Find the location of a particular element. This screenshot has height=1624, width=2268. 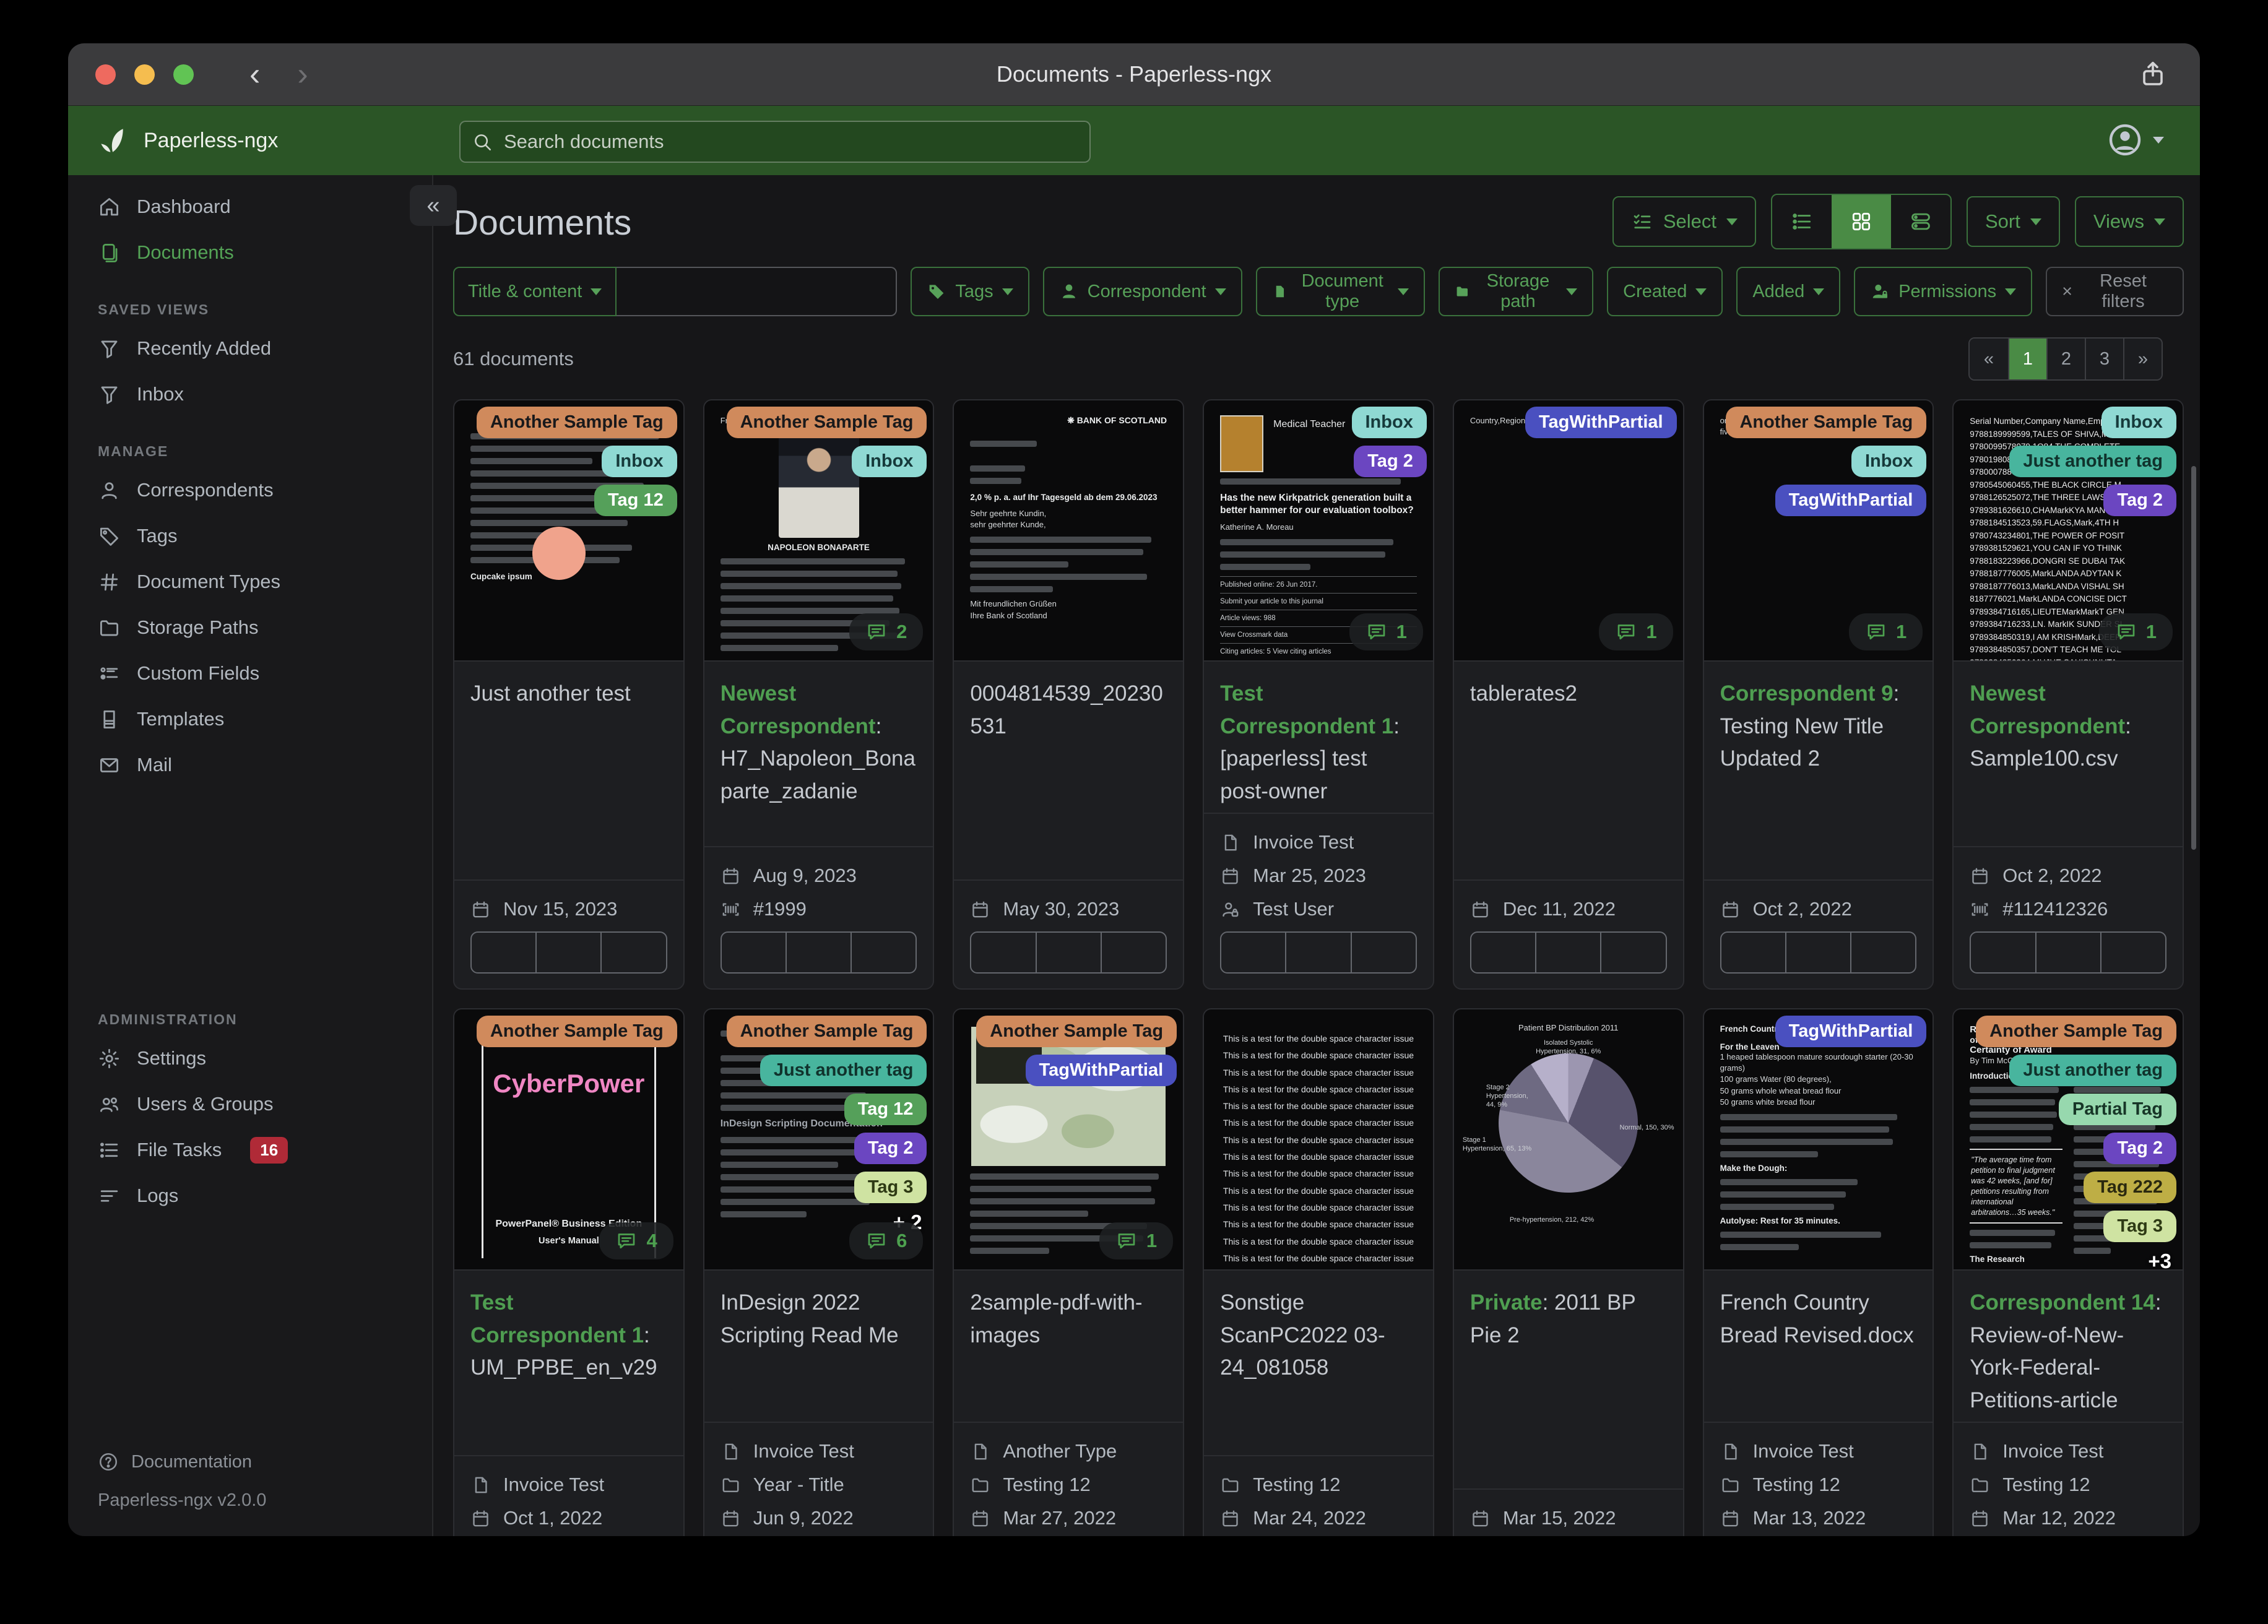

filter-field-selector: Title & content is located at coordinates (535, 291).